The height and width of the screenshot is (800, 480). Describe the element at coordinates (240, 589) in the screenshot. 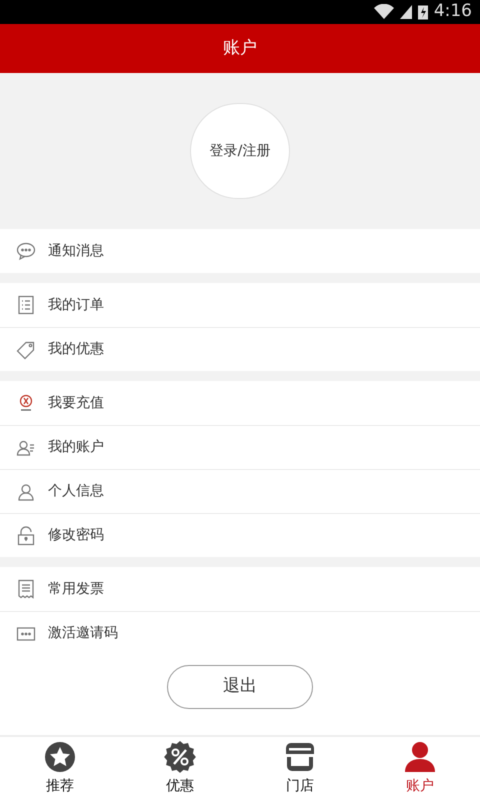

I see `menu-item: 常用发票` at that location.